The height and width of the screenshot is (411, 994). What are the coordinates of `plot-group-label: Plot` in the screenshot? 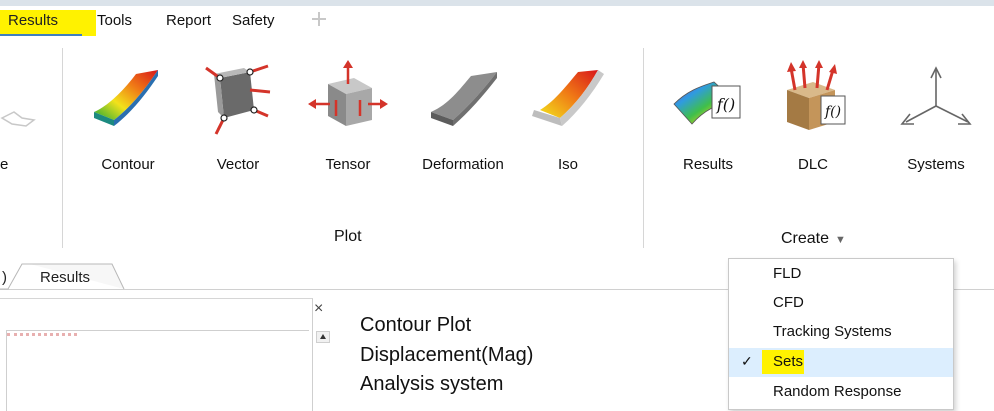 It's located at (348, 236).